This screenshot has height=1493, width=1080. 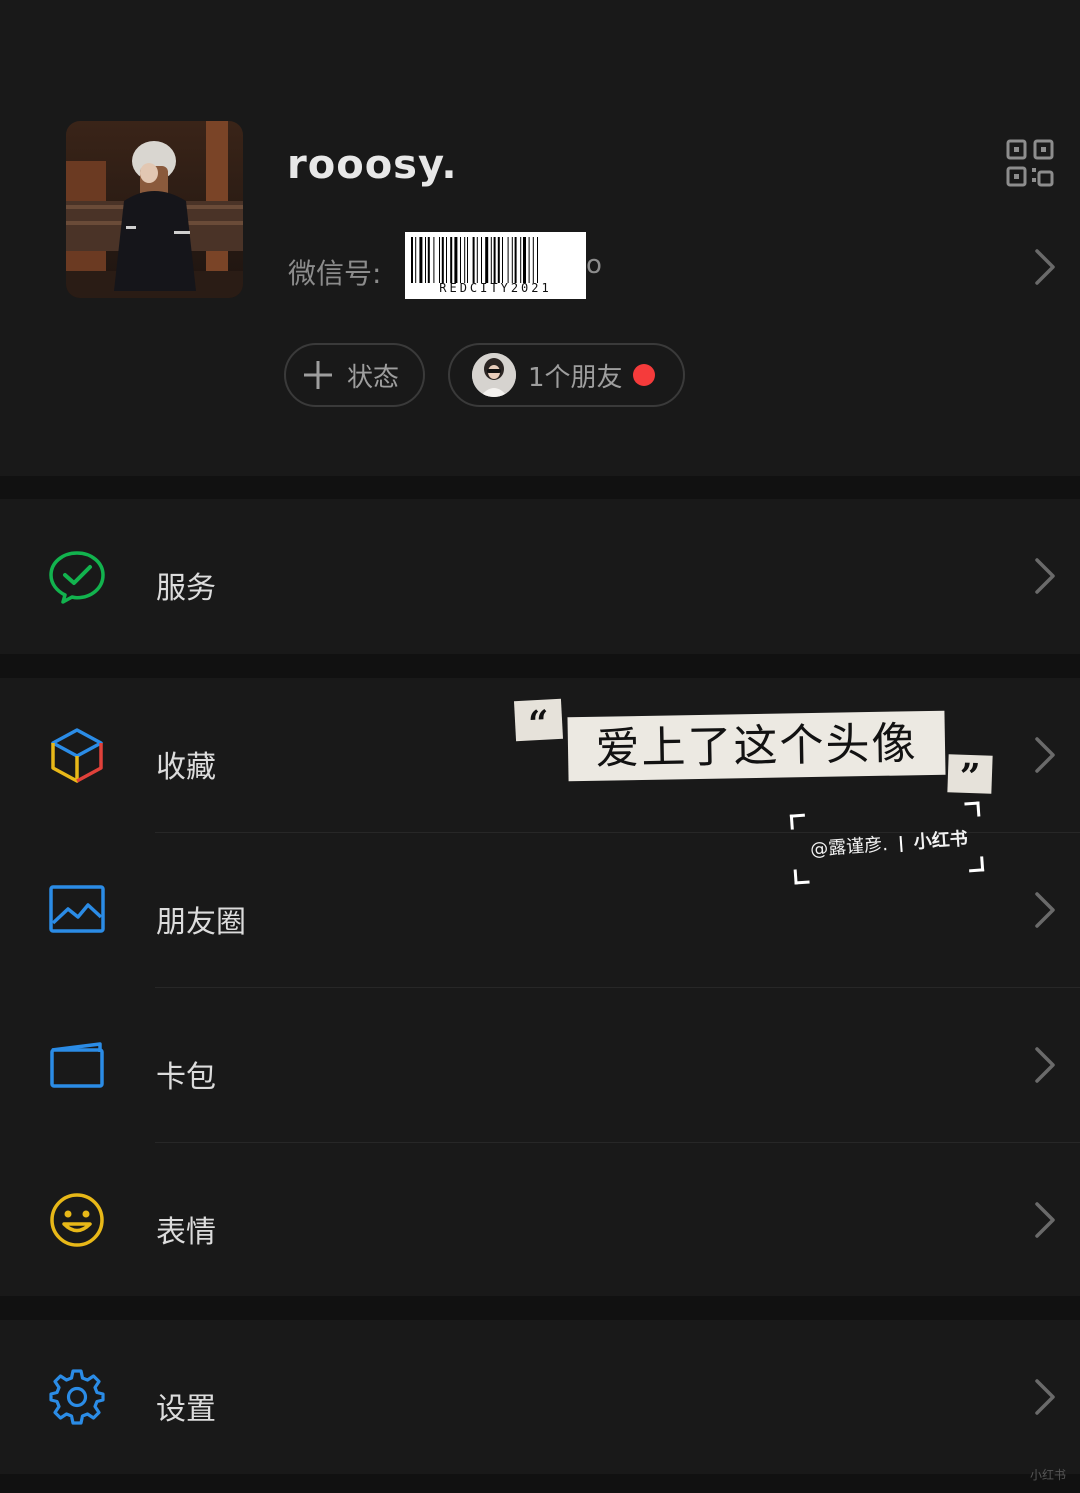 I want to click on add-status-button: 状态, so click(x=354, y=375).